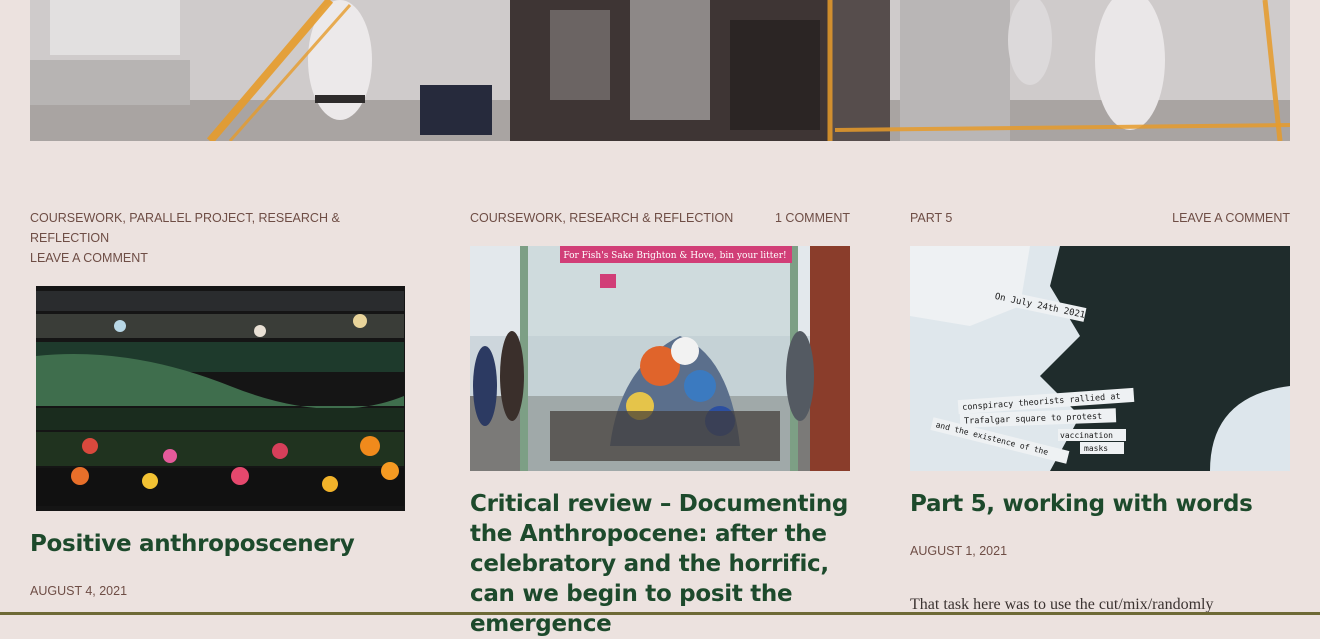 The height and width of the screenshot is (639, 1320). Describe the element at coordinates (812, 218) in the screenshot. I see `post-comments-link: 1 Comment` at that location.